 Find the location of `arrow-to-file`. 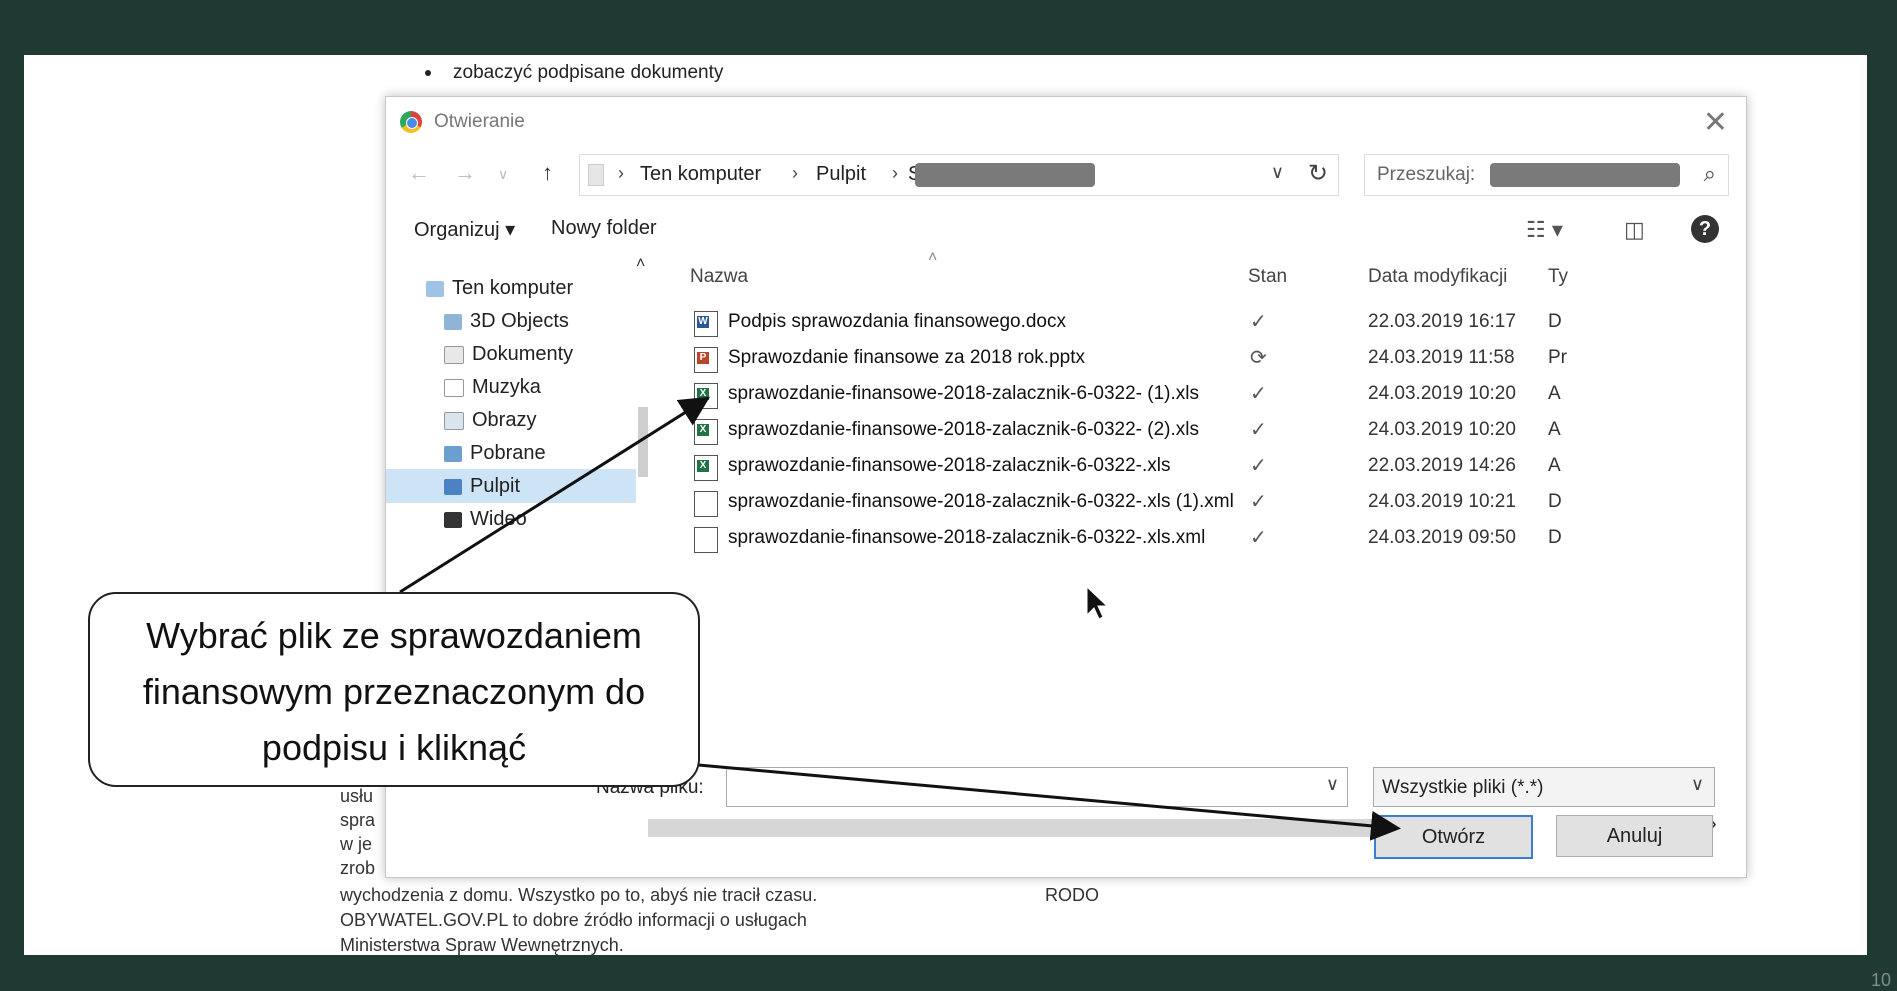

arrow-to-file is located at coordinates (555, 495).